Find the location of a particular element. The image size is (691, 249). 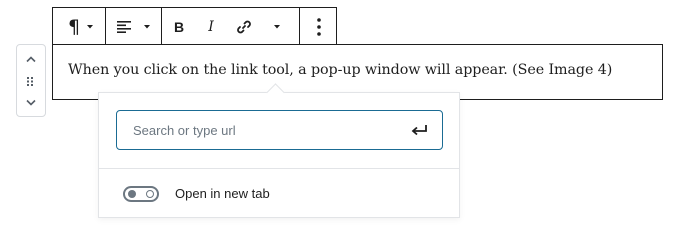

open-in-new-tab-label: Open in new tab is located at coordinates (222, 194).